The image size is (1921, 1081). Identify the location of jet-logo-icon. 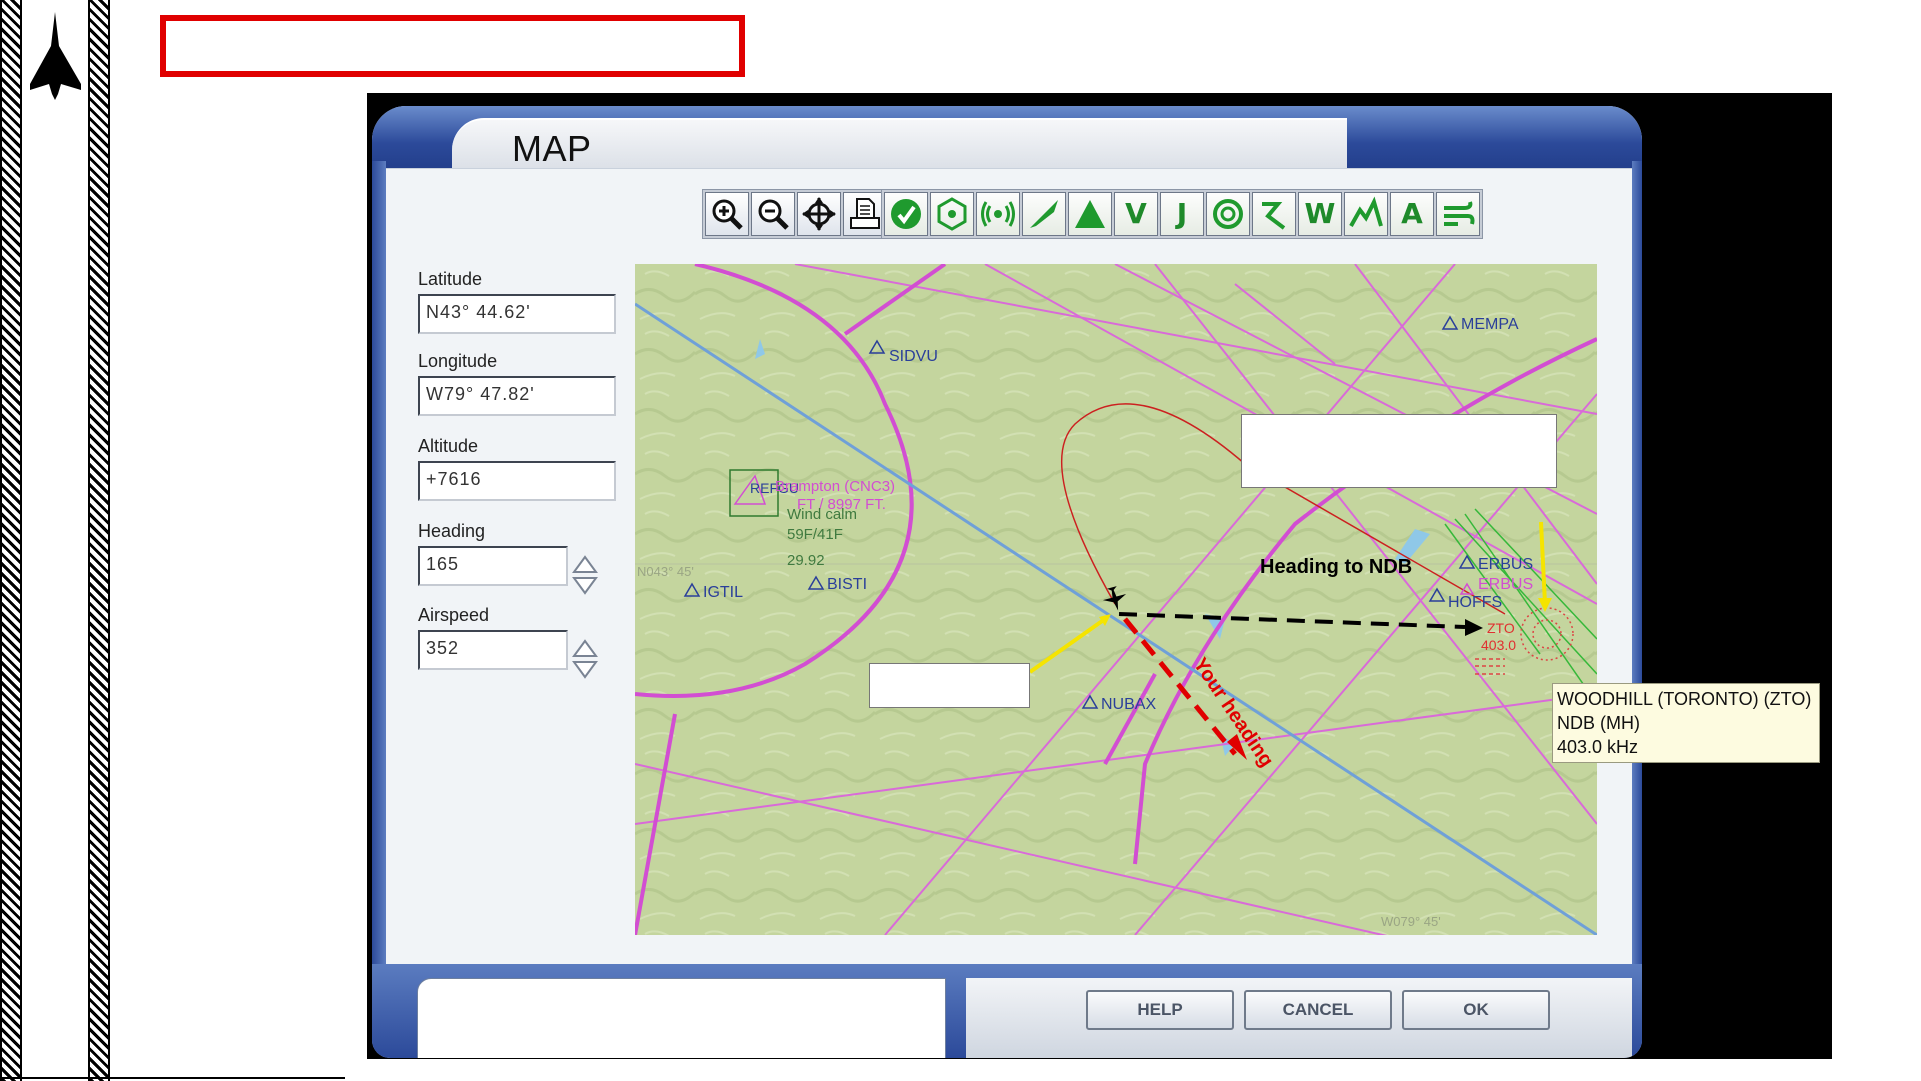
(55, 56).